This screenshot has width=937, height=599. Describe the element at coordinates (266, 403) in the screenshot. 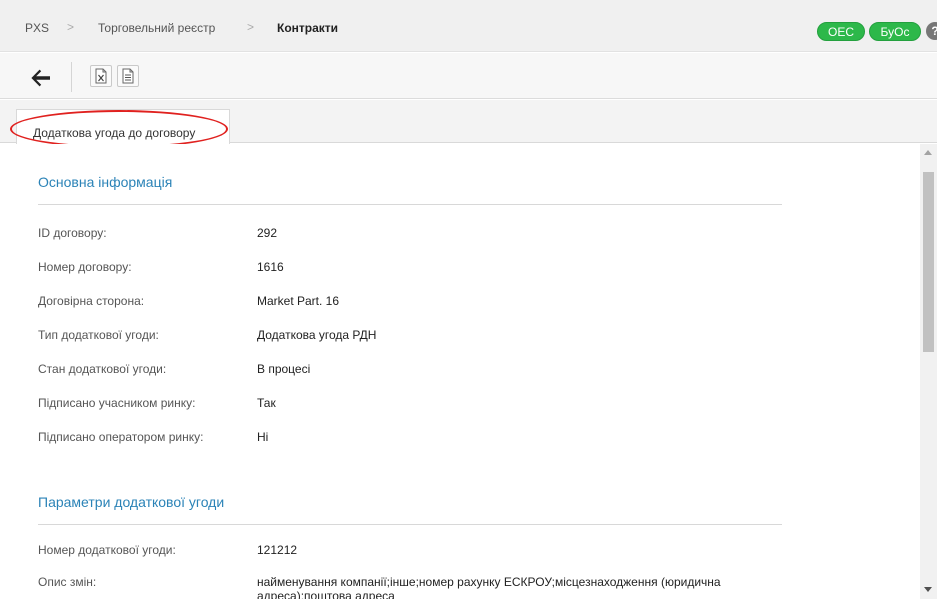

I see `field-value-signed-participant: Так` at that location.